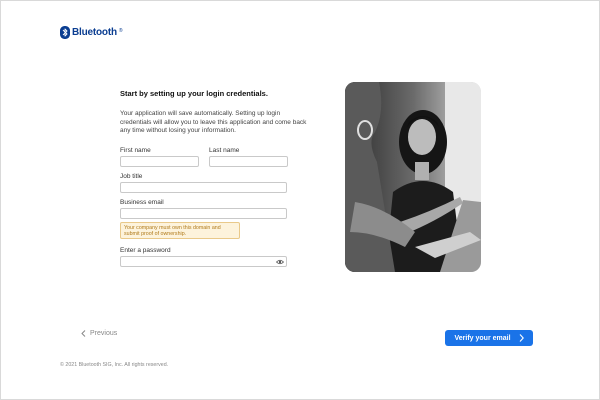 The image size is (600, 400). I want to click on chevron-left-icon, so click(83, 333).